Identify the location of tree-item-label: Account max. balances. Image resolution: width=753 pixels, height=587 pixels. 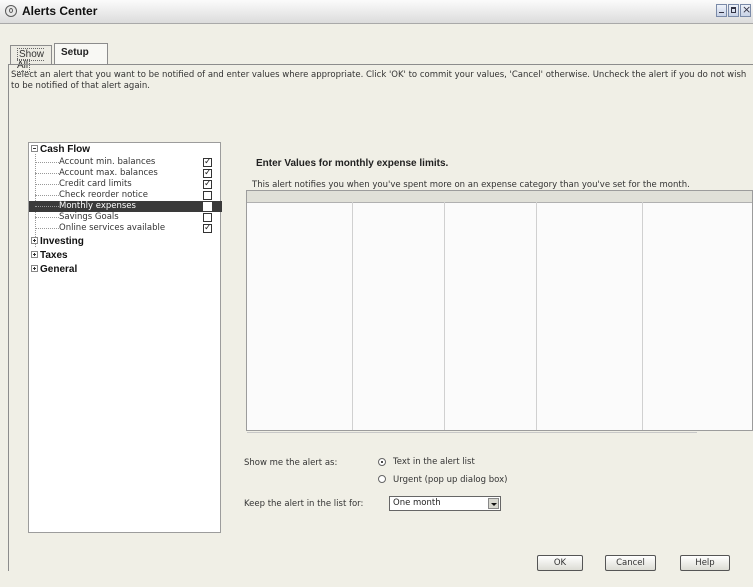
(108, 173).